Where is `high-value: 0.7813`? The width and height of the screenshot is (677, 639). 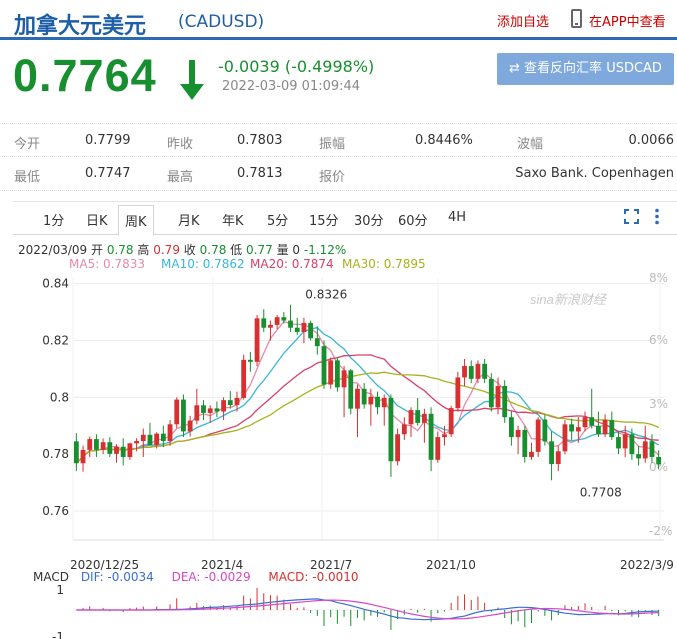
high-value: 0.7813 is located at coordinates (260, 173).